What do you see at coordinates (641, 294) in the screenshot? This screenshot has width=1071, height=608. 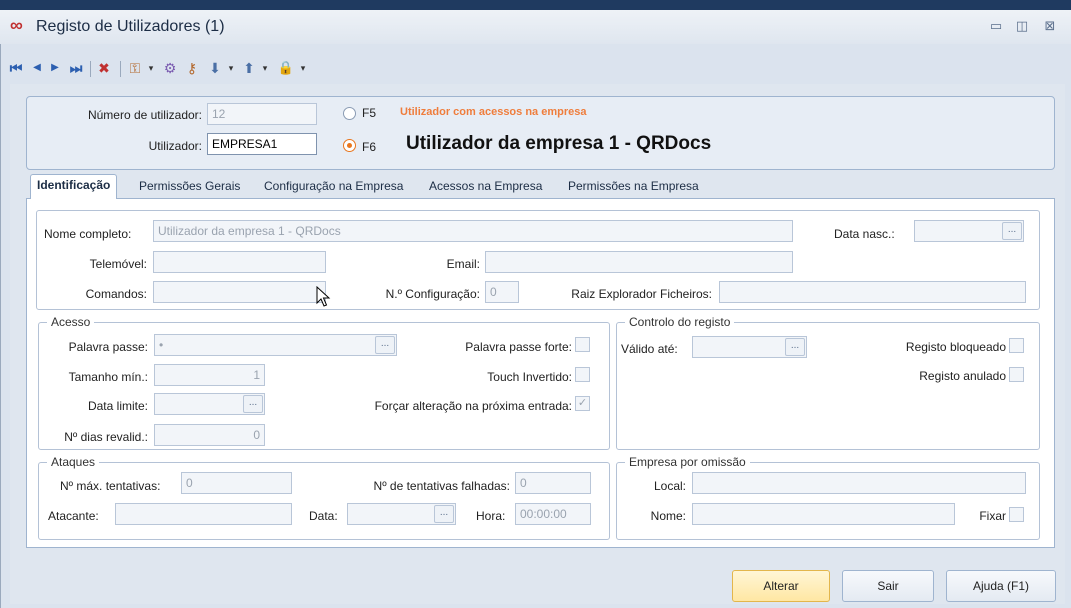 I see `raiz-explorador-label: Raiz Explorador Ficheiros:` at bounding box center [641, 294].